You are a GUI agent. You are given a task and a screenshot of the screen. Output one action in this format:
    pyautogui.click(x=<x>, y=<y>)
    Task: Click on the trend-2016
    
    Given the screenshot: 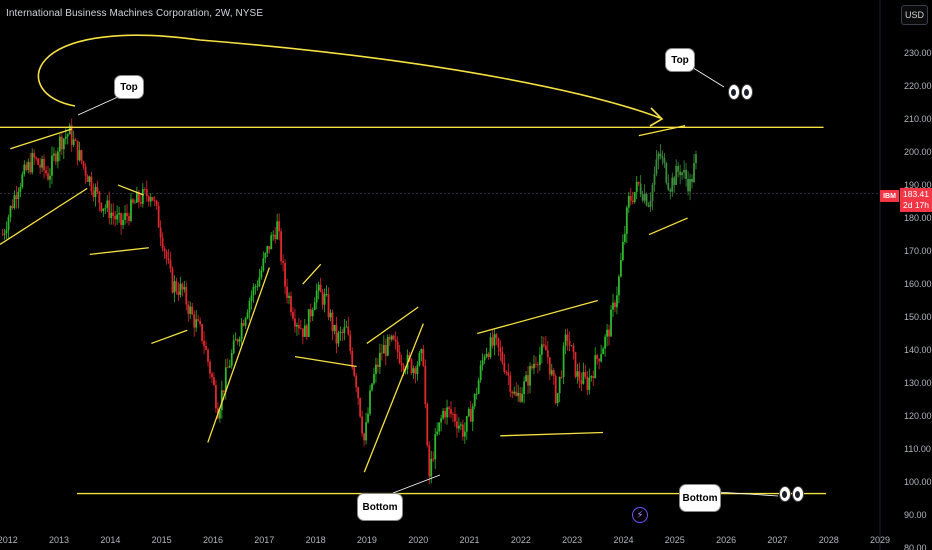 What is the action you would take?
    pyautogui.click(x=239, y=355)
    